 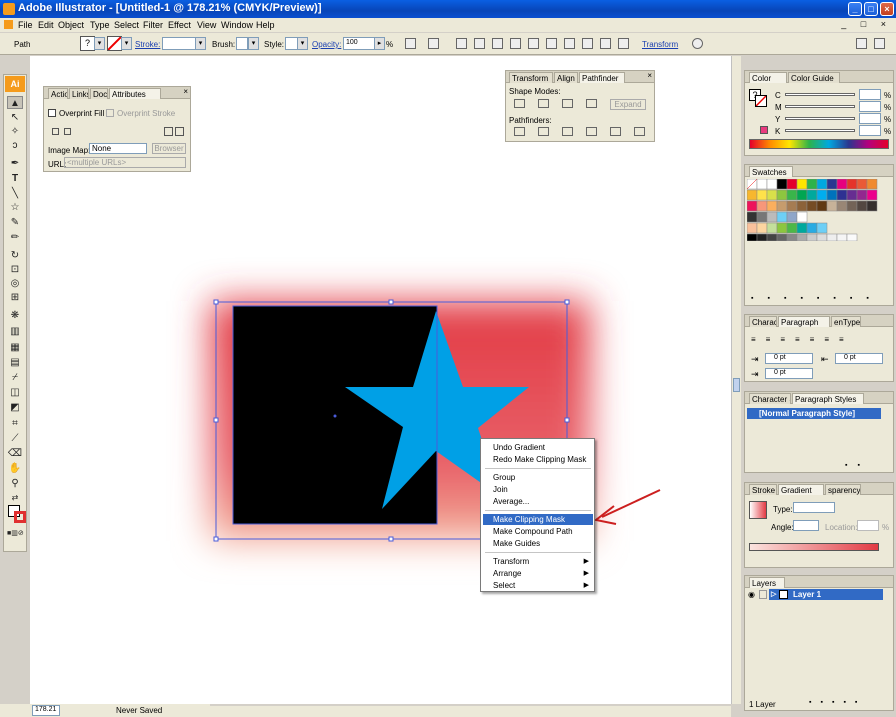 I want to click on minus-back-icon, so click(x=639, y=131).